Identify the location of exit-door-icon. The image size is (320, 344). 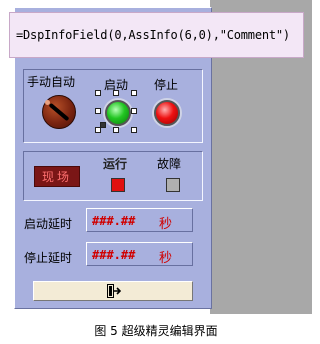
(114, 291).